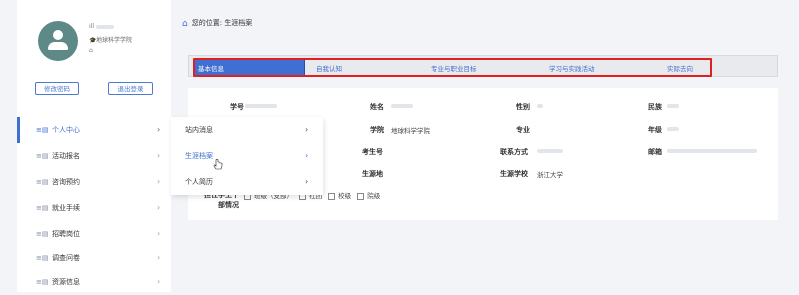 Image resolution: width=799 pixels, height=295 pixels. I want to click on student-id-label: 学号, so click(237, 107).